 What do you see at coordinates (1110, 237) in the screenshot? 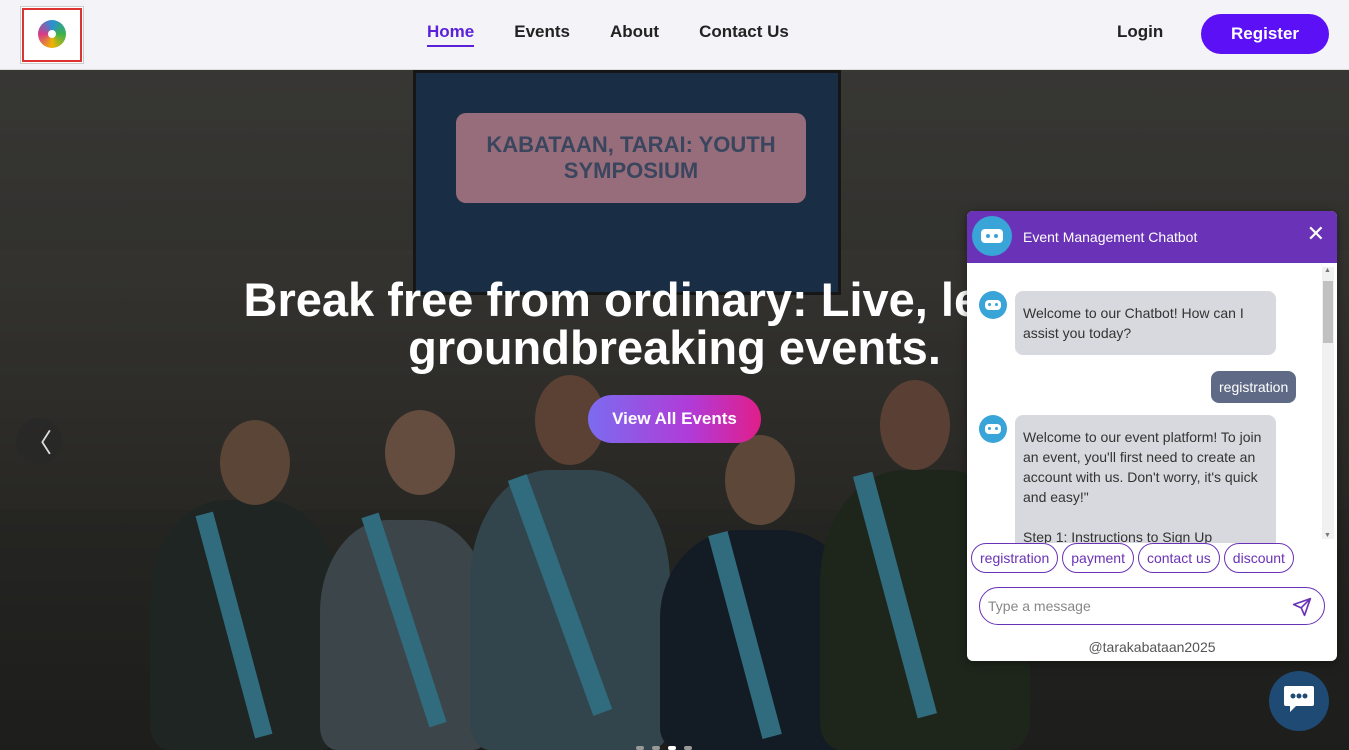
I see `chatbot-title: Event Management Chatbot` at bounding box center [1110, 237].